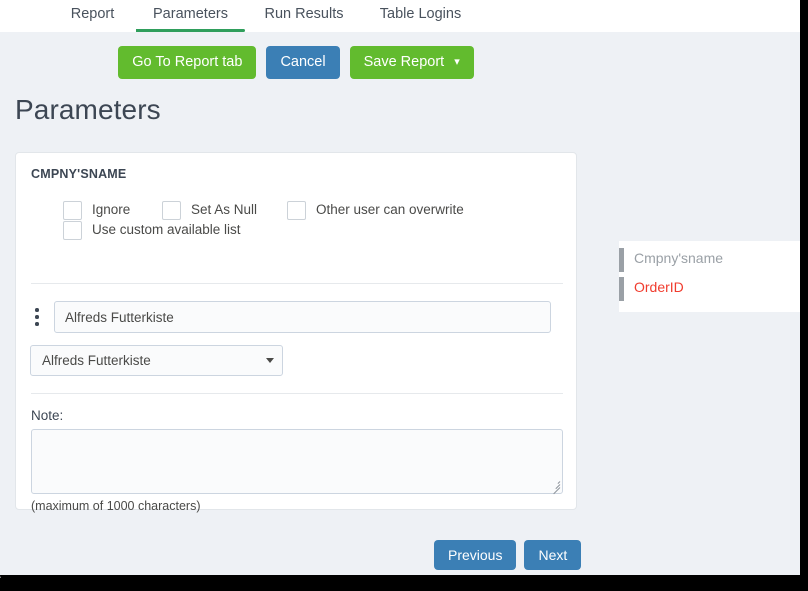 This screenshot has width=808, height=591. I want to click on parameter-select-value: Alfreds Futterkiste, so click(96, 360).